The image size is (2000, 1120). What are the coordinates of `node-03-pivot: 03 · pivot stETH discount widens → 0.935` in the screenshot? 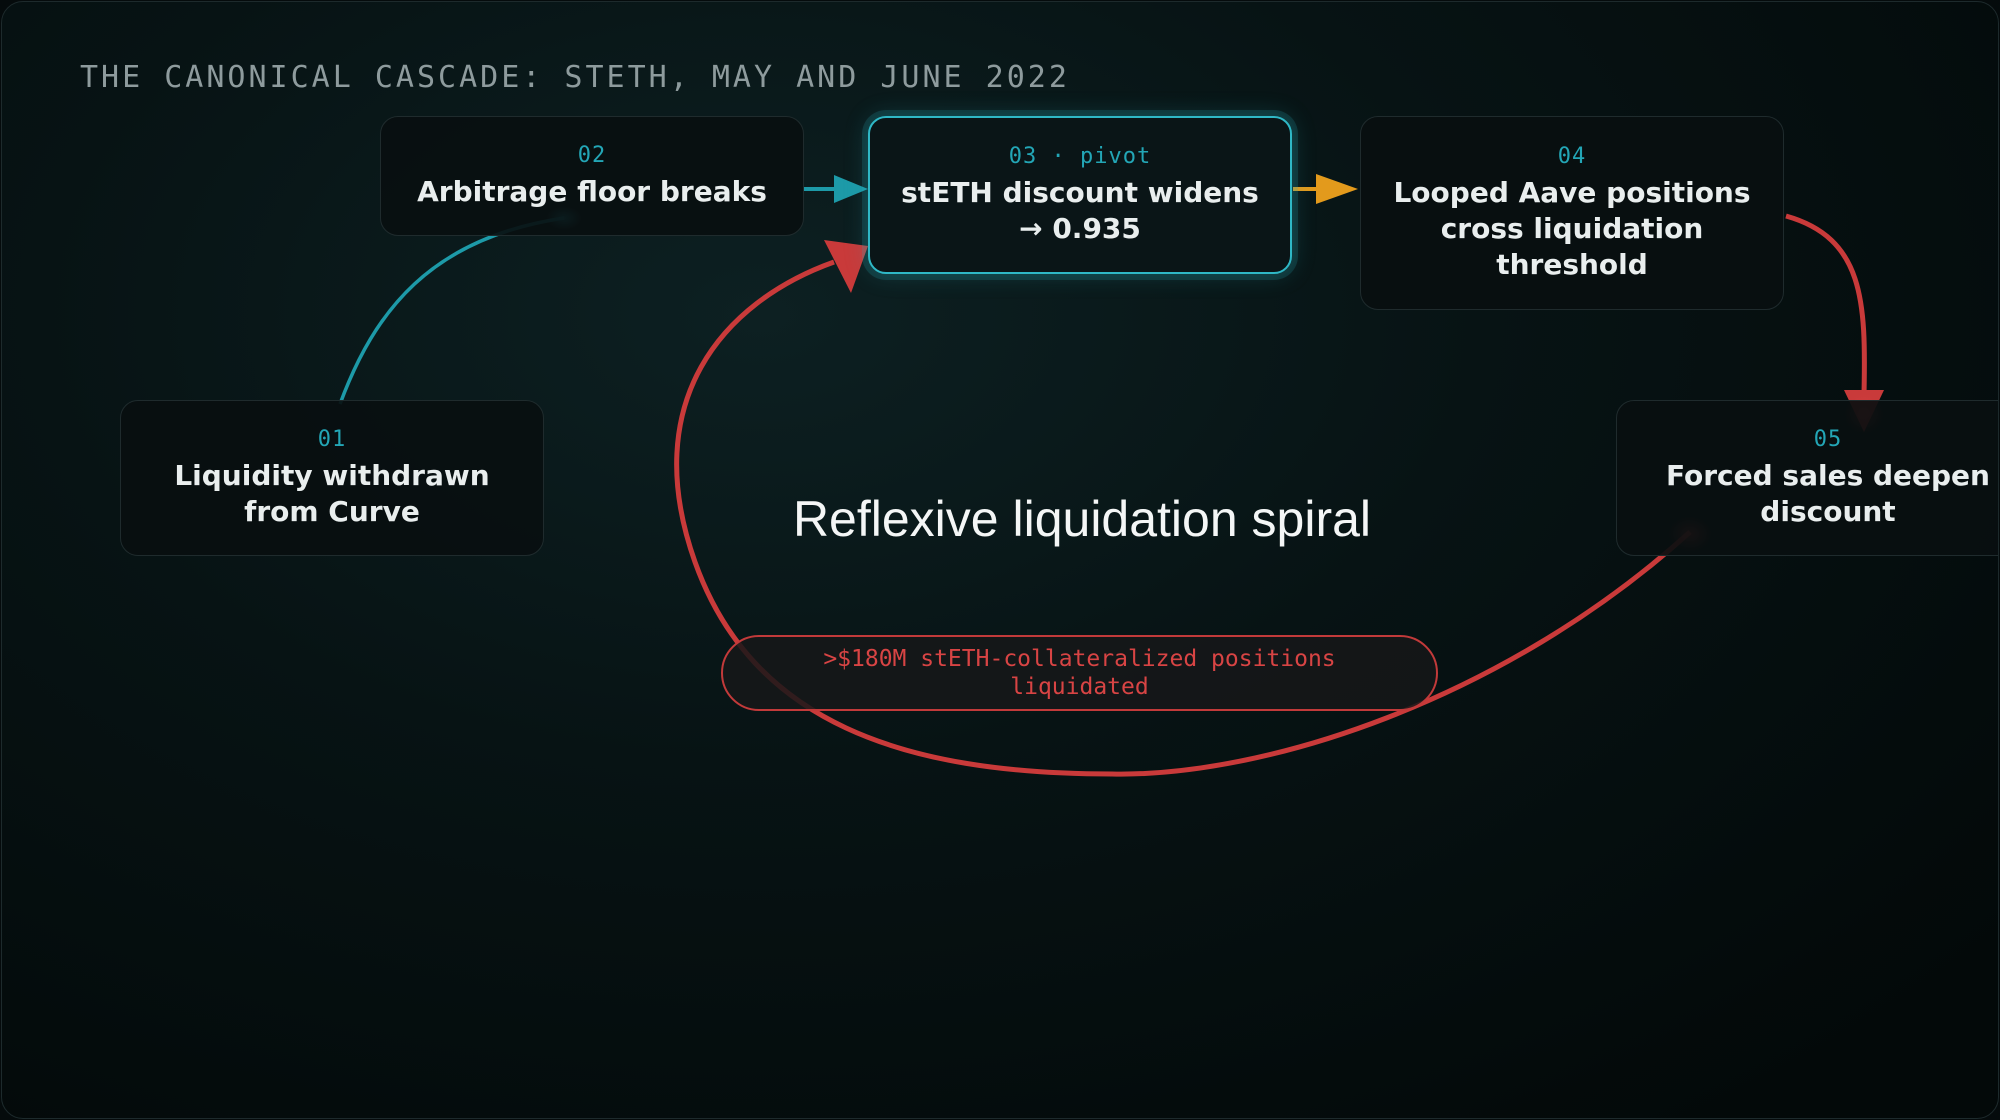 It's located at (1080, 195).